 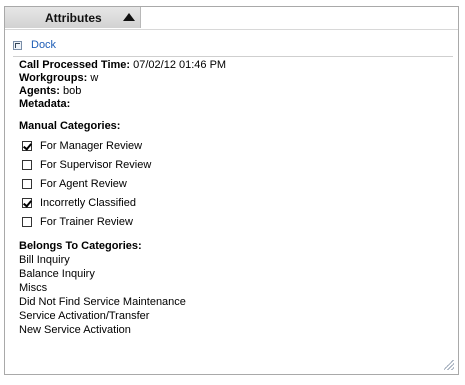 What do you see at coordinates (94, 78) in the screenshot?
I see `workgroups-value: w` at bounding box center [94, 78].